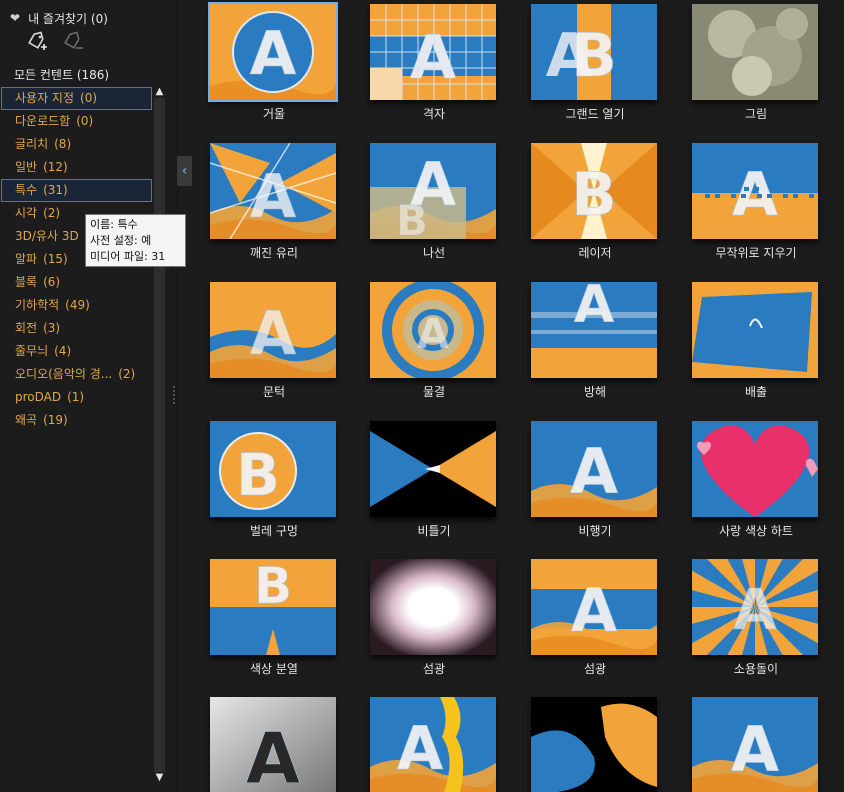 This screenshot has height=792, width=844. Describe the element at coordinates (838, 396) in the screenshot. I see `grid-scrollbar` at that location.